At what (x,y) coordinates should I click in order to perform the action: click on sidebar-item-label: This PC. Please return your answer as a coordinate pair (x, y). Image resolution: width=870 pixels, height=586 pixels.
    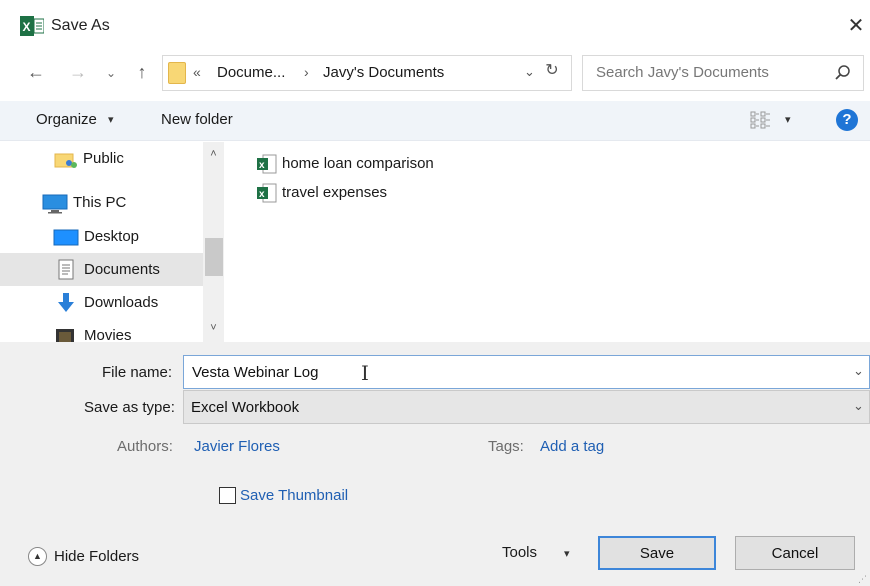
    Looking at the image, I should click on (100, 202).